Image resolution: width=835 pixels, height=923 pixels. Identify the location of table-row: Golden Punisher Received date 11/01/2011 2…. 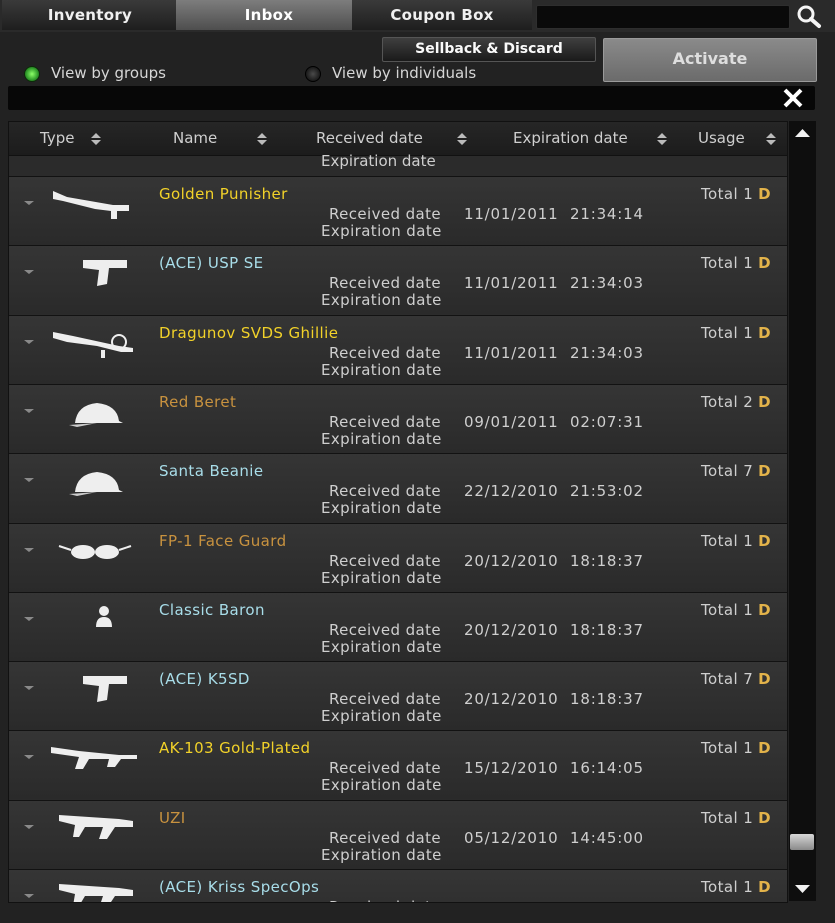
(398, 210).